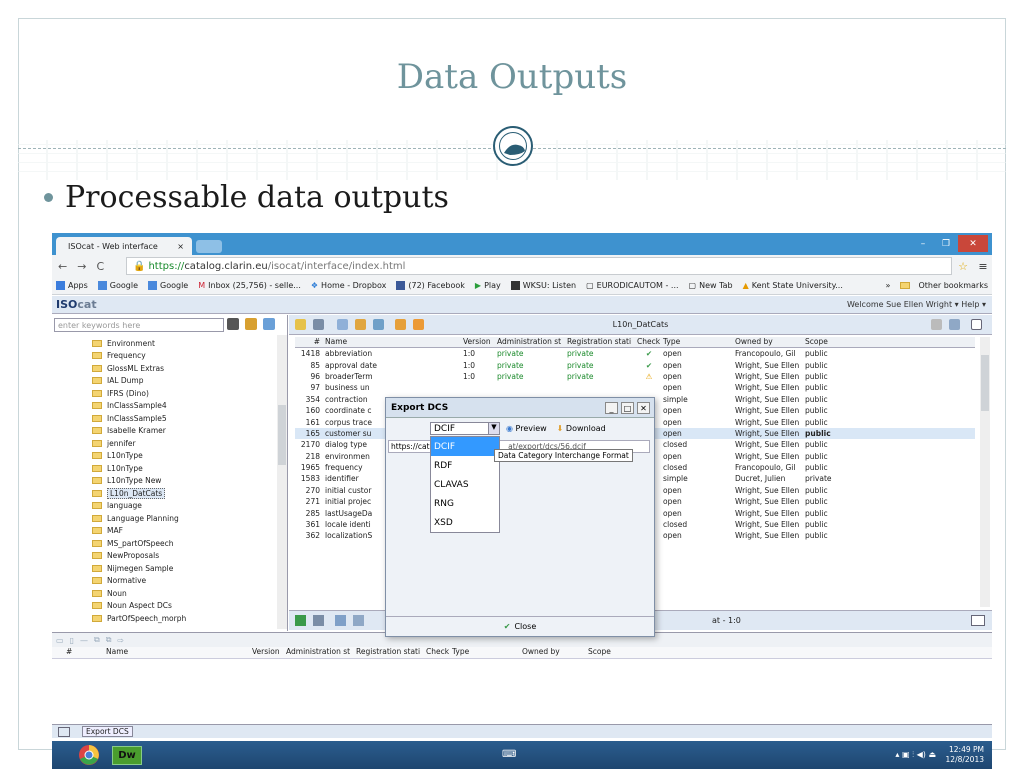 The height and width of the screenshot is (769, 1024). What do you see at coordinates (581, 428) in the screenshot?
I see `download-button: ⬇ Download` at bounding box center [581, 428].